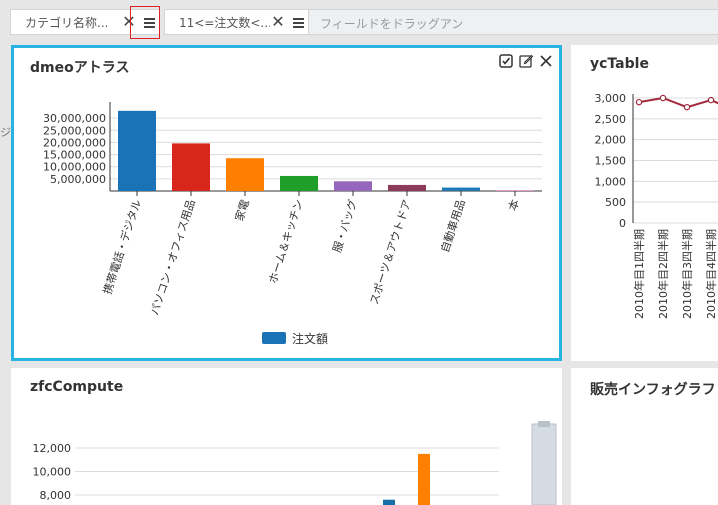  Describe the element at coordinates (52, 448) in the screenshot. I see `y-tick-label: 12,000` at that location.